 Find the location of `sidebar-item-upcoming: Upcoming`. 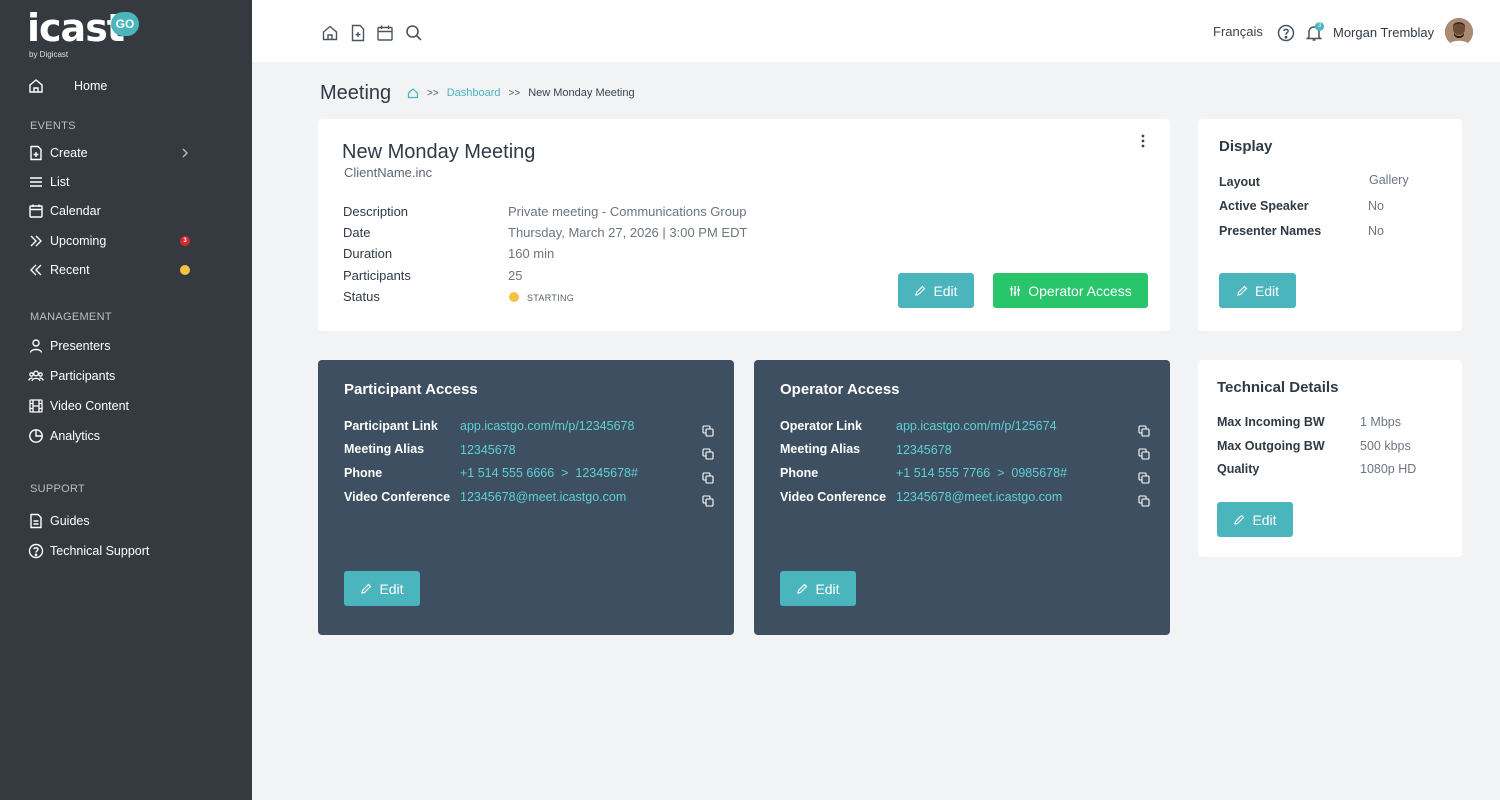

sidebar-item-upcoming: Upcoming is located at coordinates (67, 241).